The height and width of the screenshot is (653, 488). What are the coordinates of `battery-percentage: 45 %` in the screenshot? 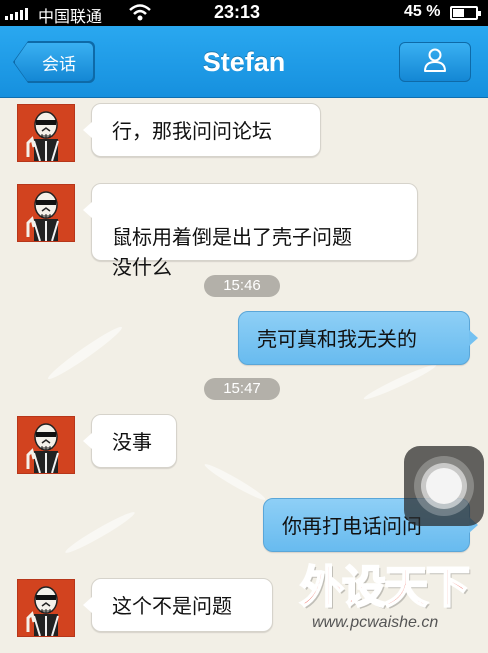 It's located at (422, 11).